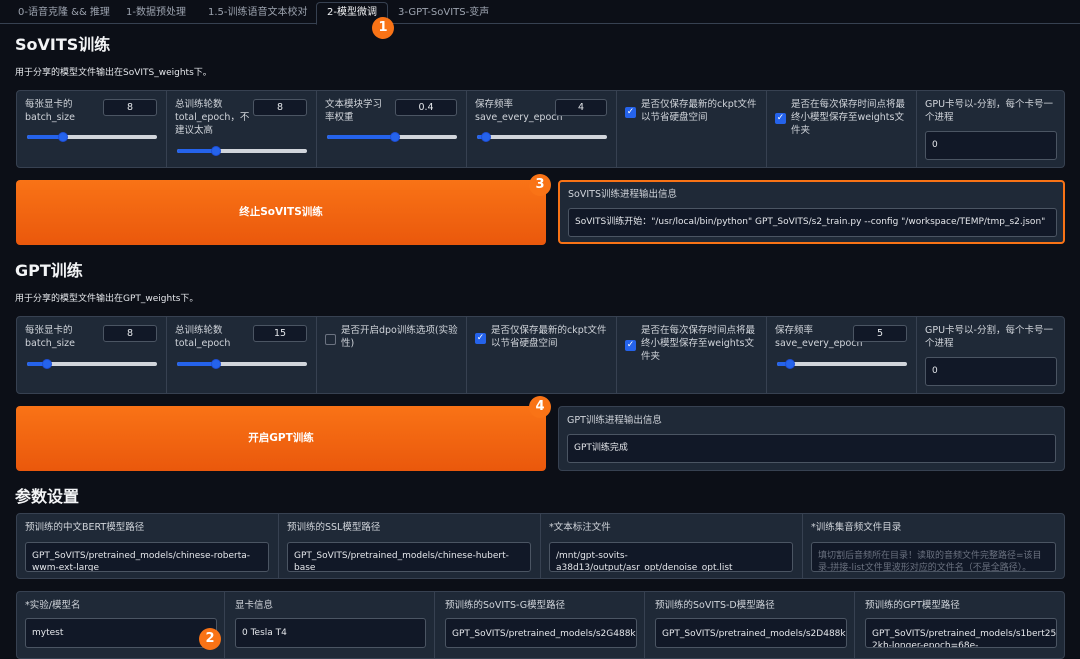 The image size is (1080, 659). Describe the element at coordinates (49, 270) in the screenshot. I see `gpt-title: GPT训练` at that location.